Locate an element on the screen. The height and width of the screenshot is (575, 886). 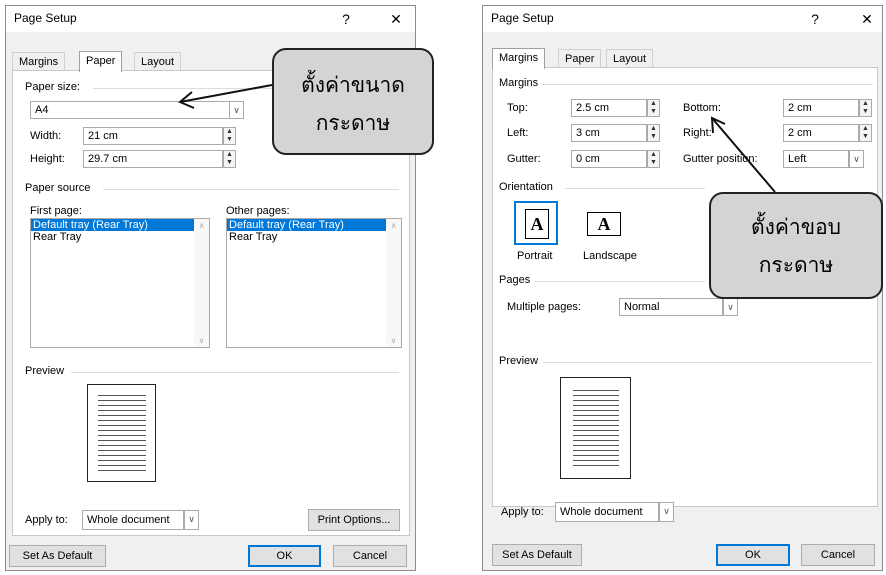
tab-margins: Margins is located at coordinates (519, 58).